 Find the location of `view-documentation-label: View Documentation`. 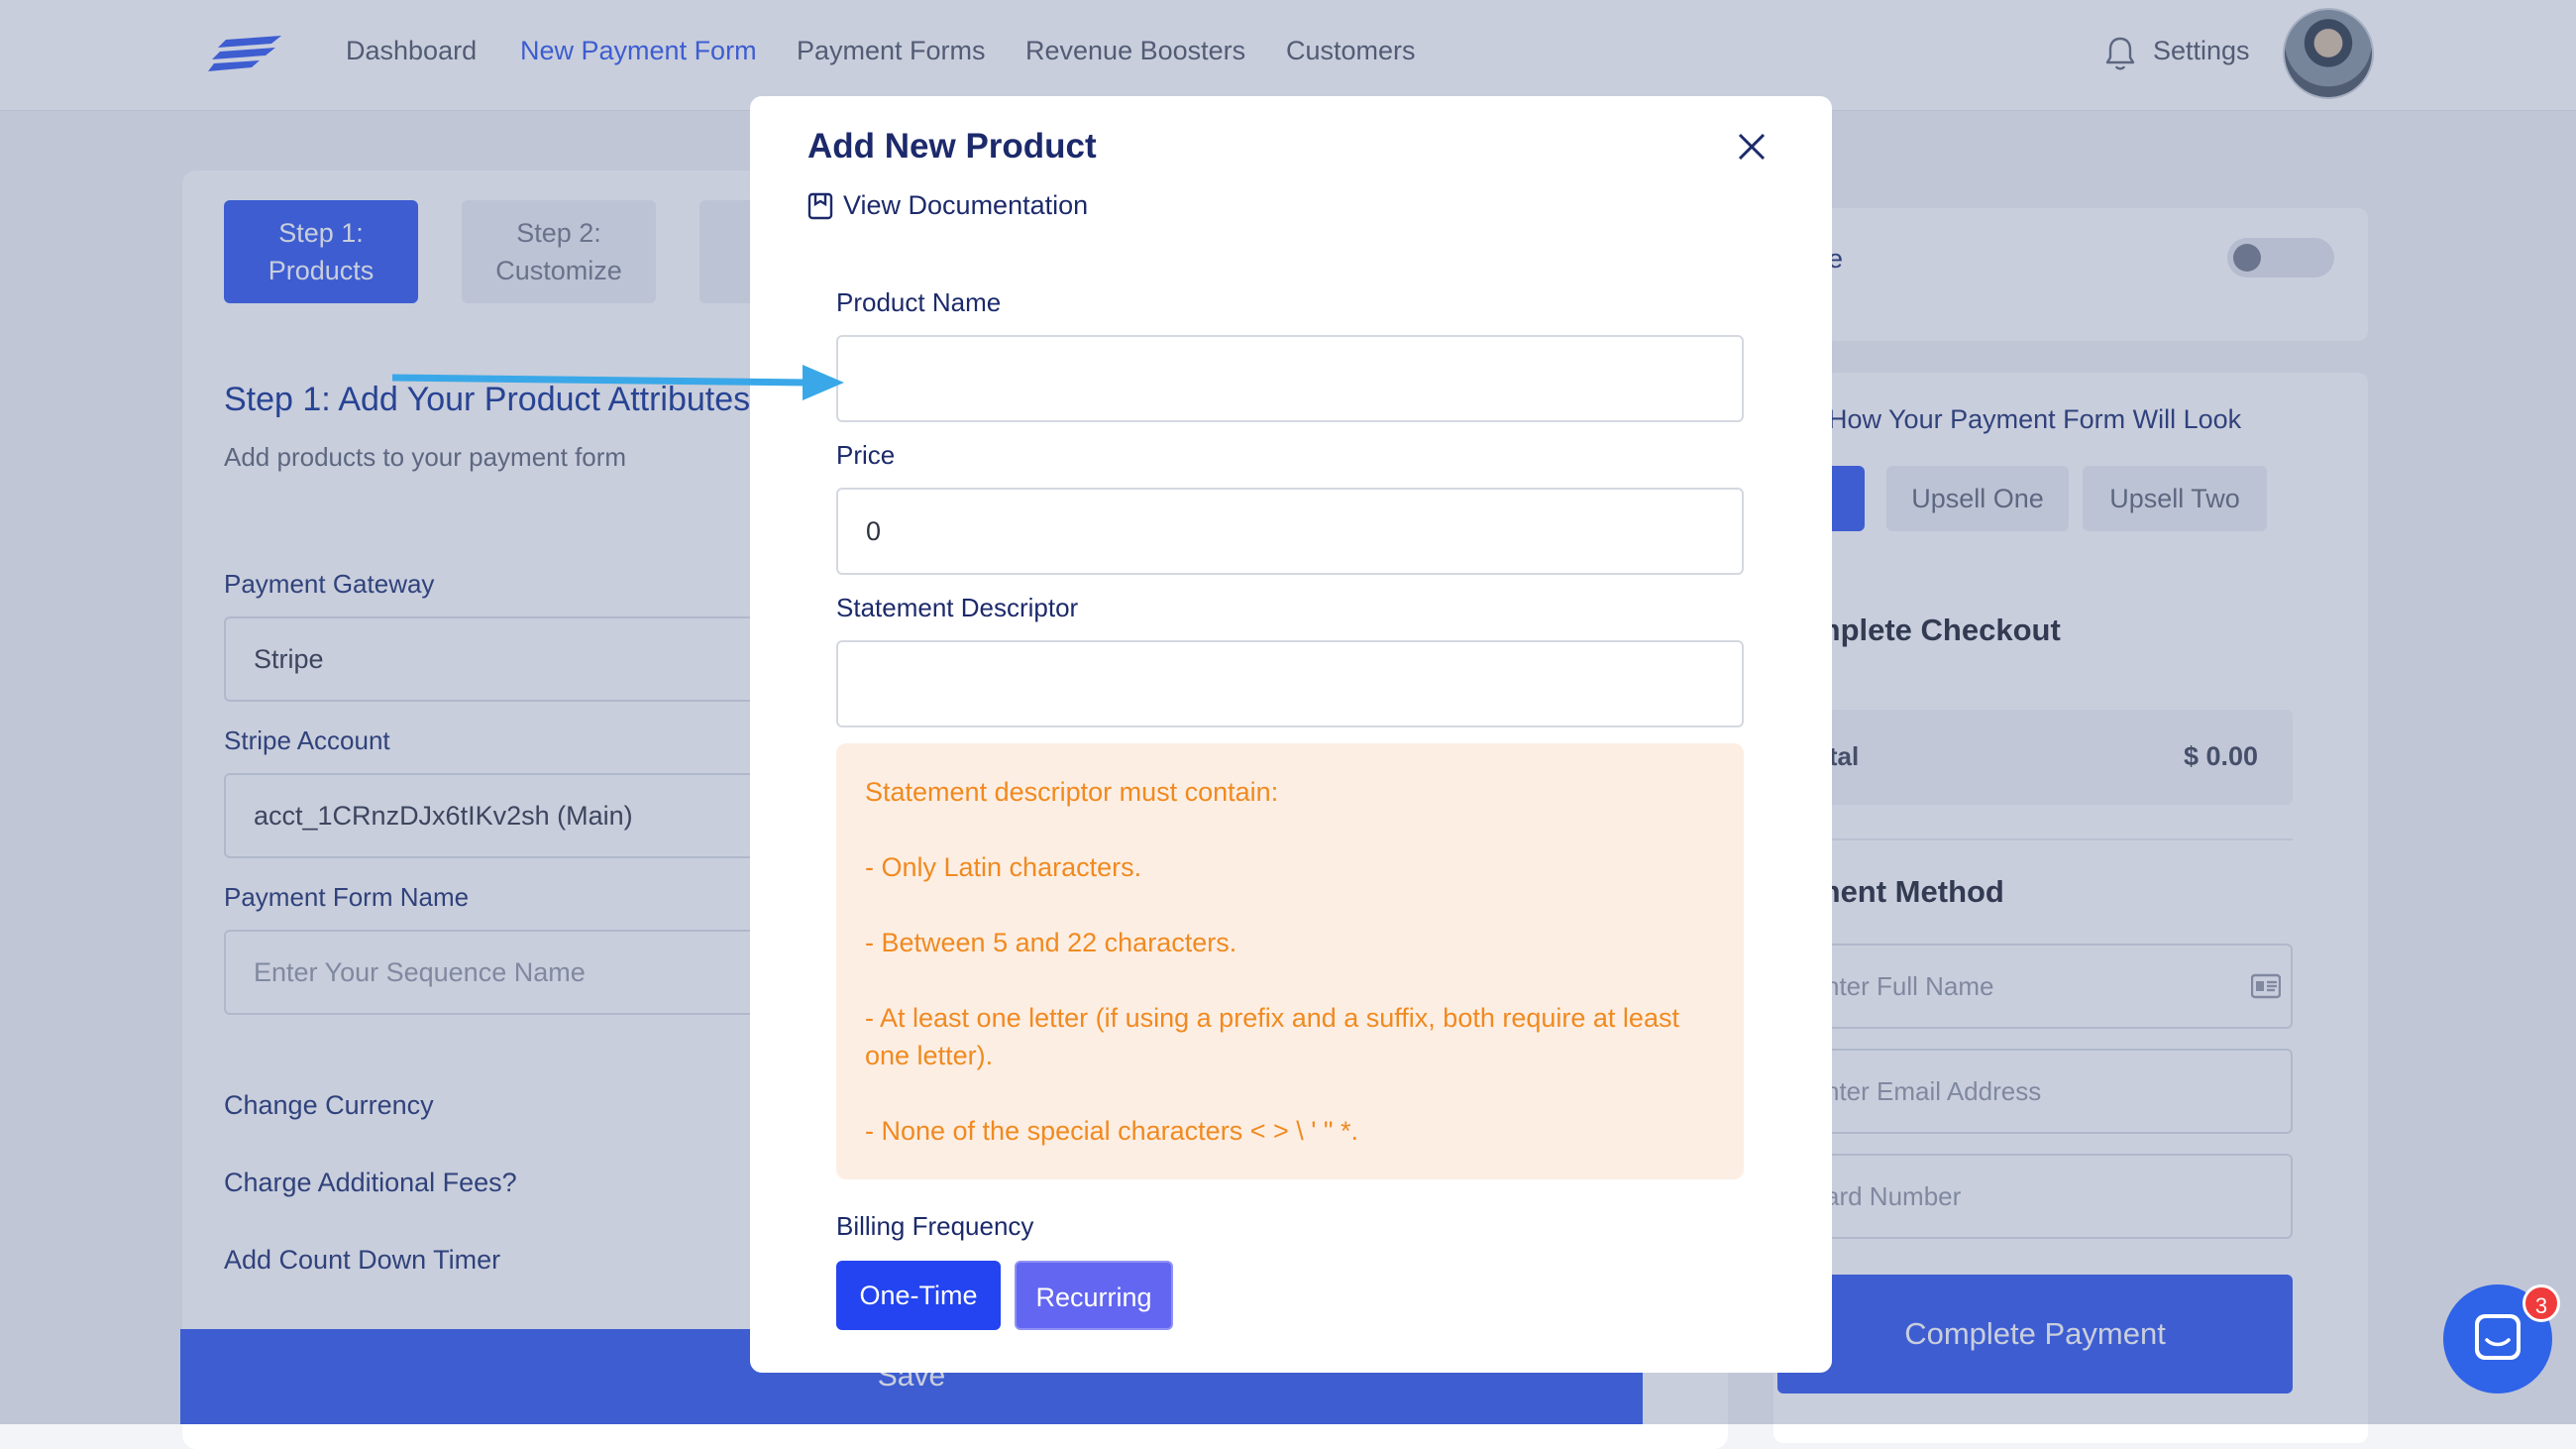

view-documentation-label: View Documentation is located at coordinates (966, 205).